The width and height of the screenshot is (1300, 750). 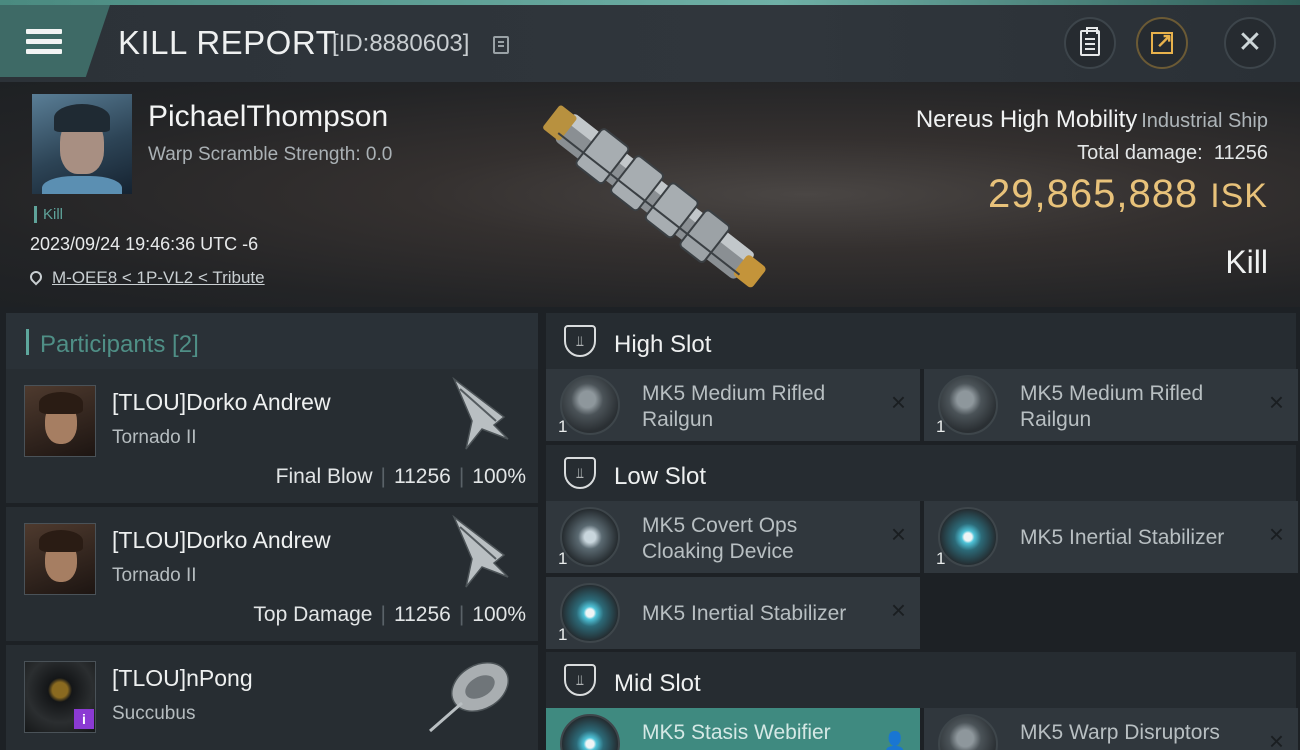 I want to click on ship-class: Industrial Ship, so click(x=1204, y=121).